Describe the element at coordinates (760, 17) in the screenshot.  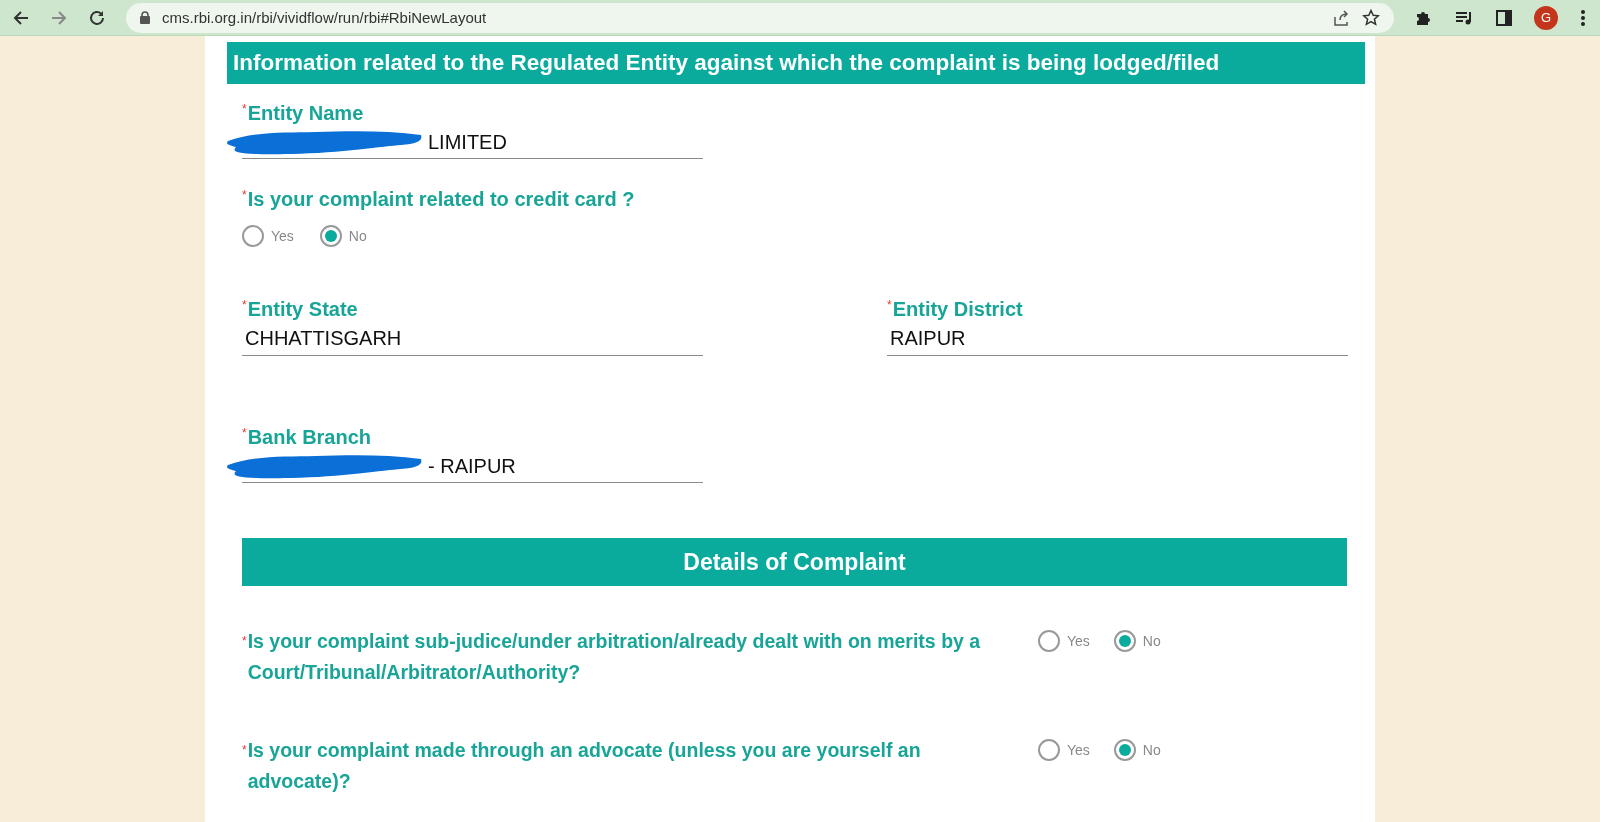
I see `address-bar: cms.rbi.org.in/rbi/vividflow/run/rbi#RbiNewLayout` at that location.